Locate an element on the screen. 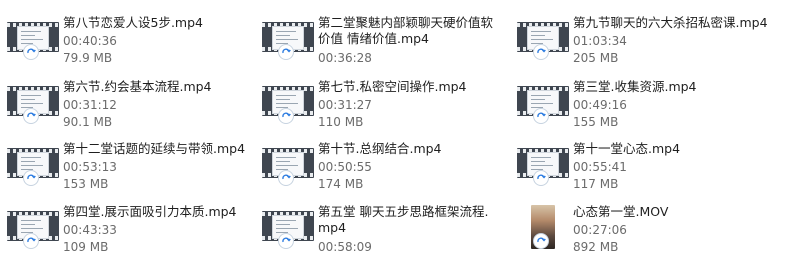  file-duration: 00:40:36 is located at coordinates (90, 41).